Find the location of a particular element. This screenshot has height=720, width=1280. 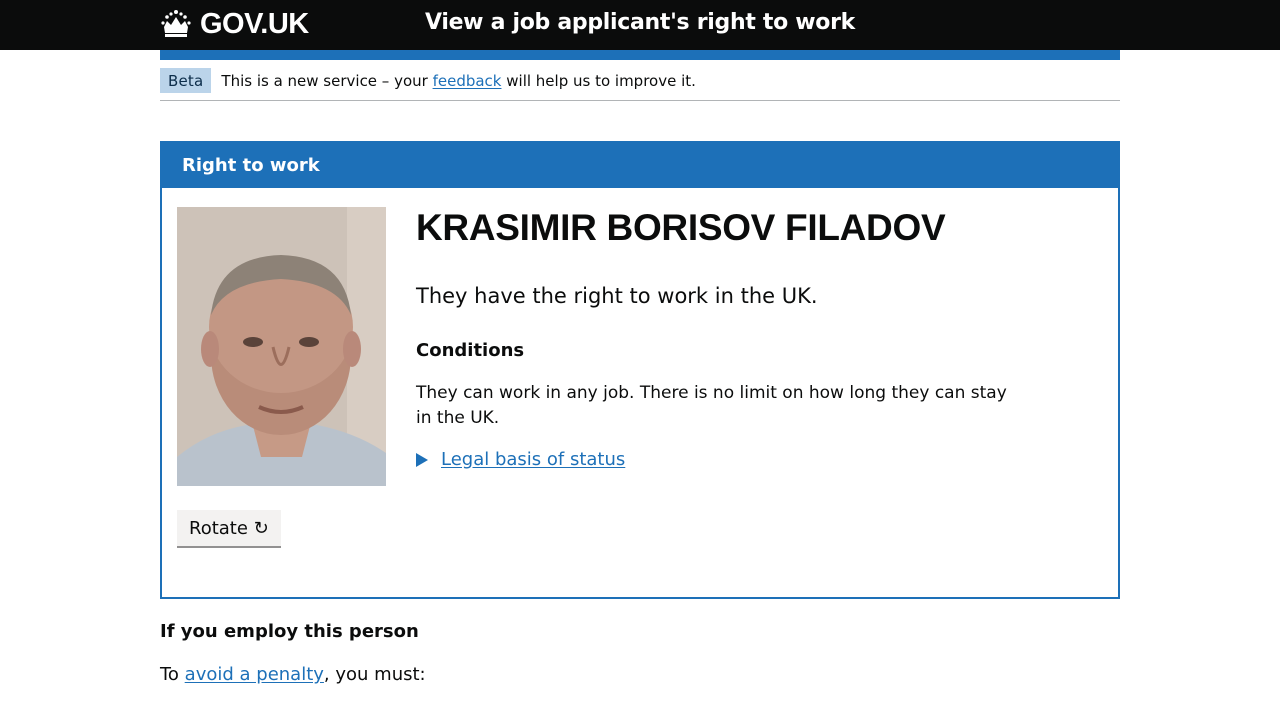

phase-text-after: will help us to improve it. is located at coordinates (598, 80).